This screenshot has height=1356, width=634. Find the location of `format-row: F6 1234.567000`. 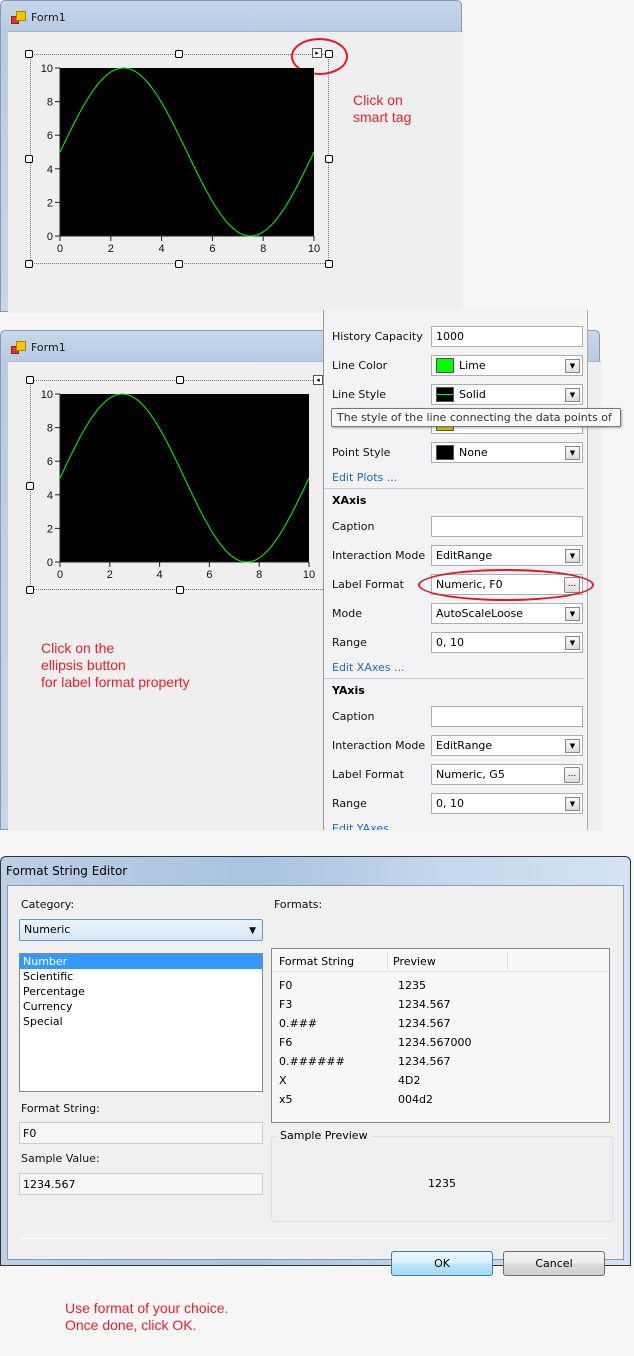

format-row: F6 1234.567000 is located at coordinates (439, 1045).